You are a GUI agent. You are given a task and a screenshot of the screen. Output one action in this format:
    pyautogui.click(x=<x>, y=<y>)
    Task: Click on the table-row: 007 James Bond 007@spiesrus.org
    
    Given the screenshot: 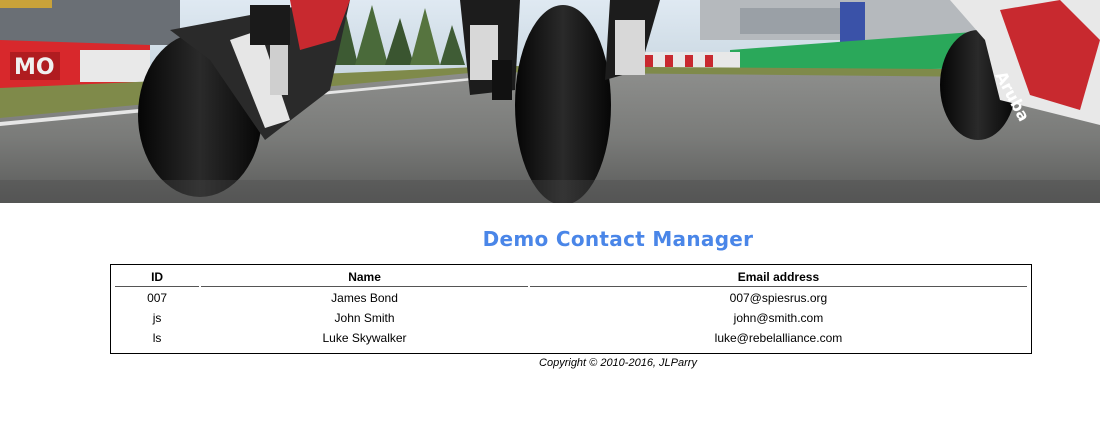 What is the action you would take?
    pyautogui.click(x=571, y=298)
    